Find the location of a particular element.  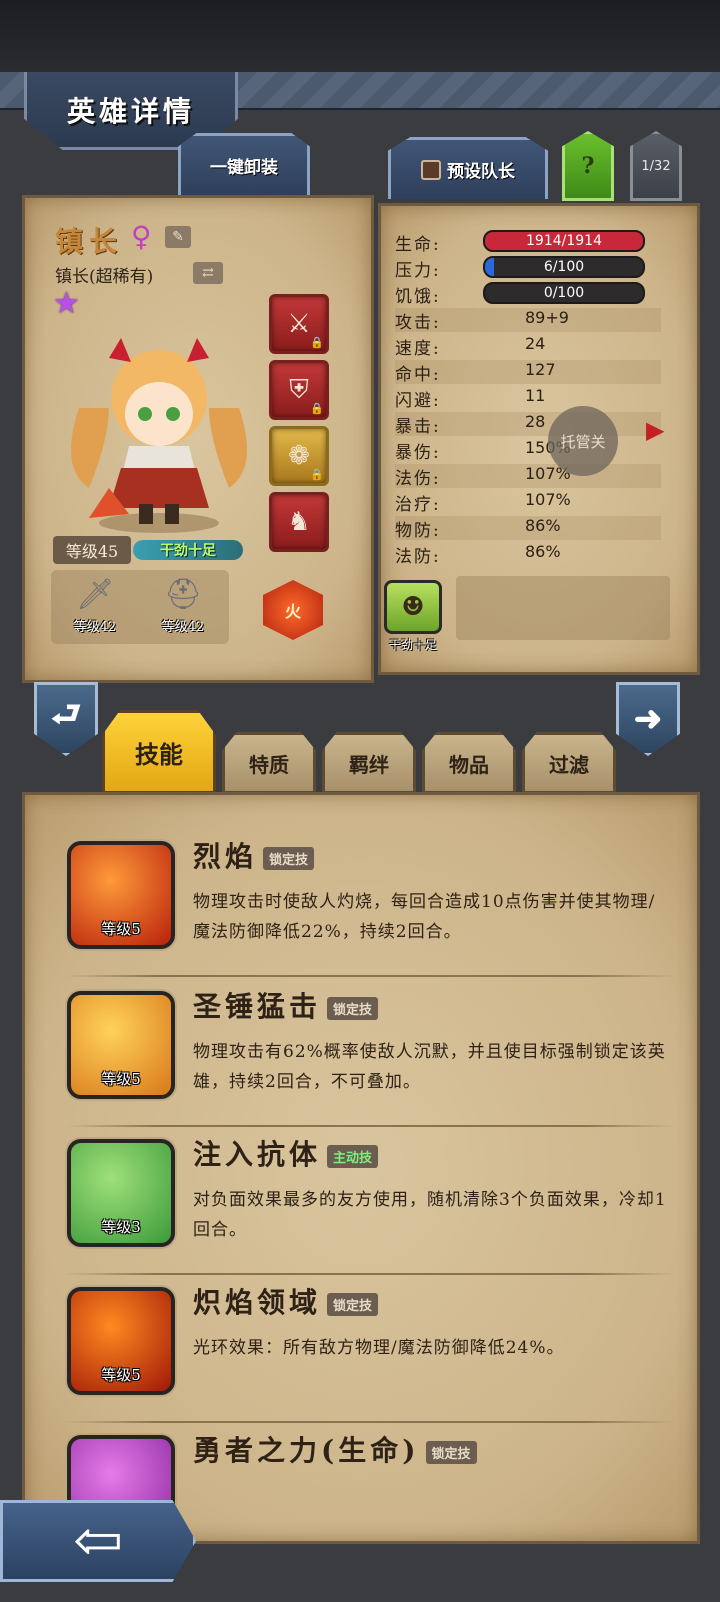

auto-manage-label: 托管关 is located at coordinates (583, 441).